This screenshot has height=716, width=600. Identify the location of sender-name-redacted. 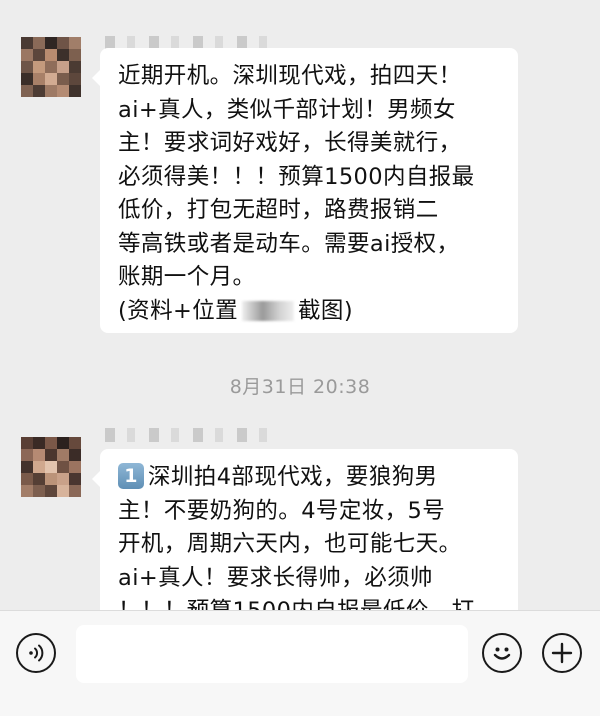
(190, 435).